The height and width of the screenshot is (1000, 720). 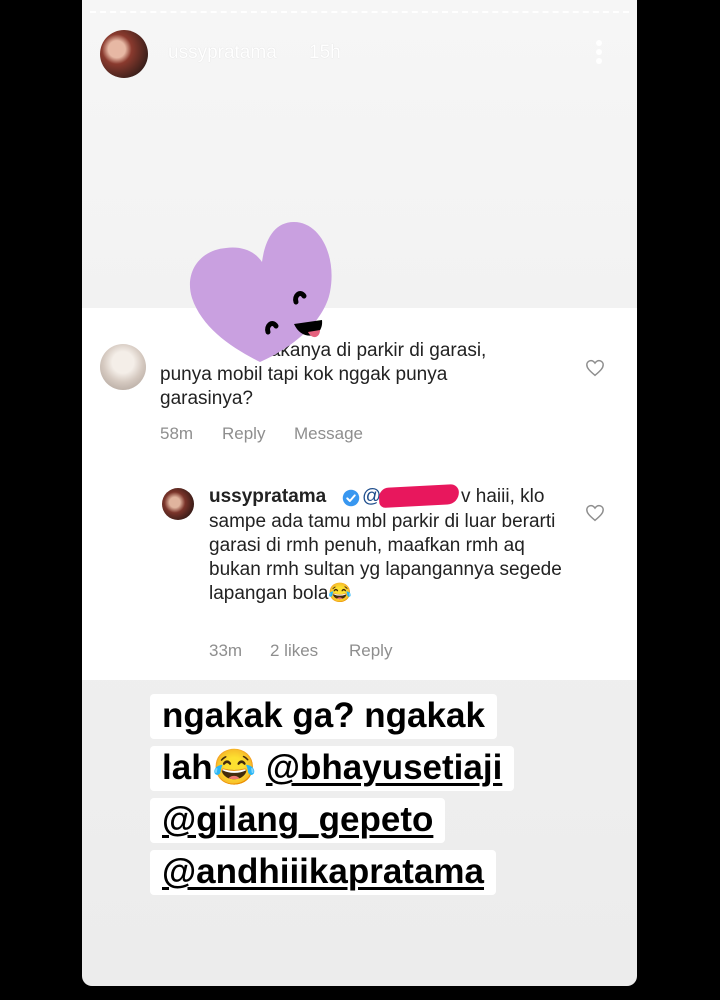 What do you see at coordinates (226, 650) in the screenshot?
I see `reply-time: 33m` at bounding box center [226, 650].